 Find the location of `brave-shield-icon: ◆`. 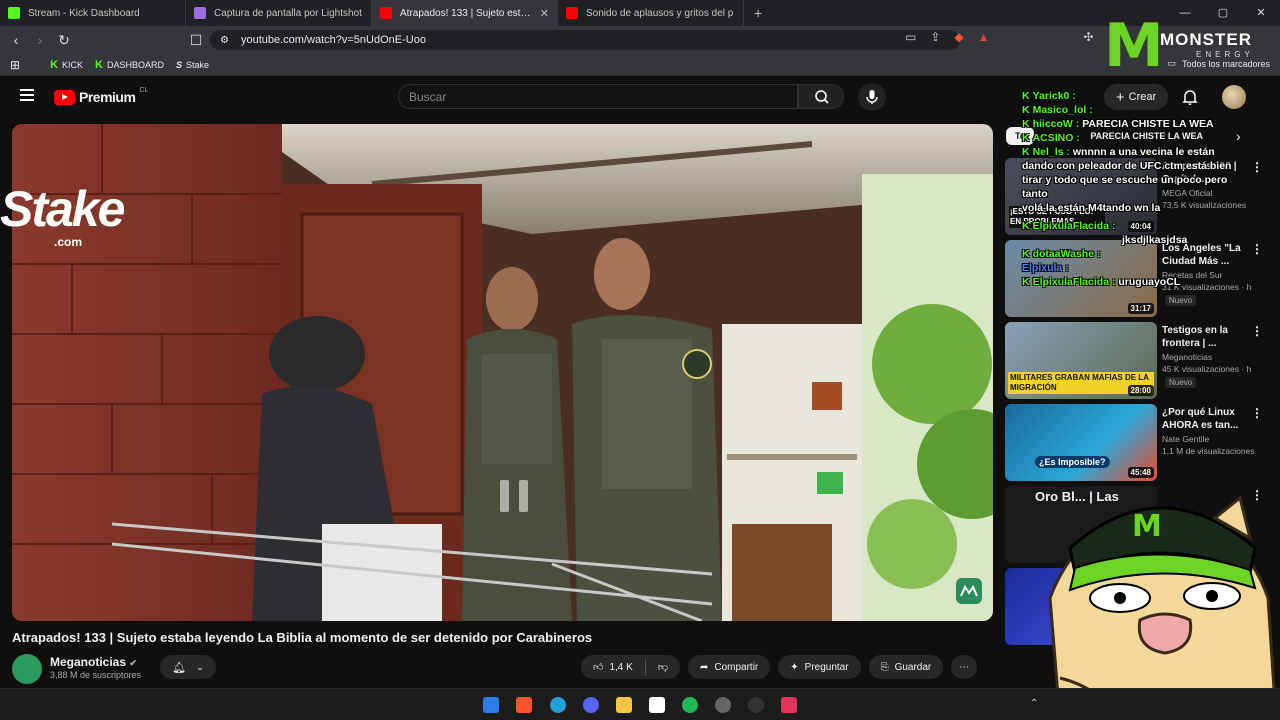

brave-shield-icon: ◆ is located at coordinates (958, 37).